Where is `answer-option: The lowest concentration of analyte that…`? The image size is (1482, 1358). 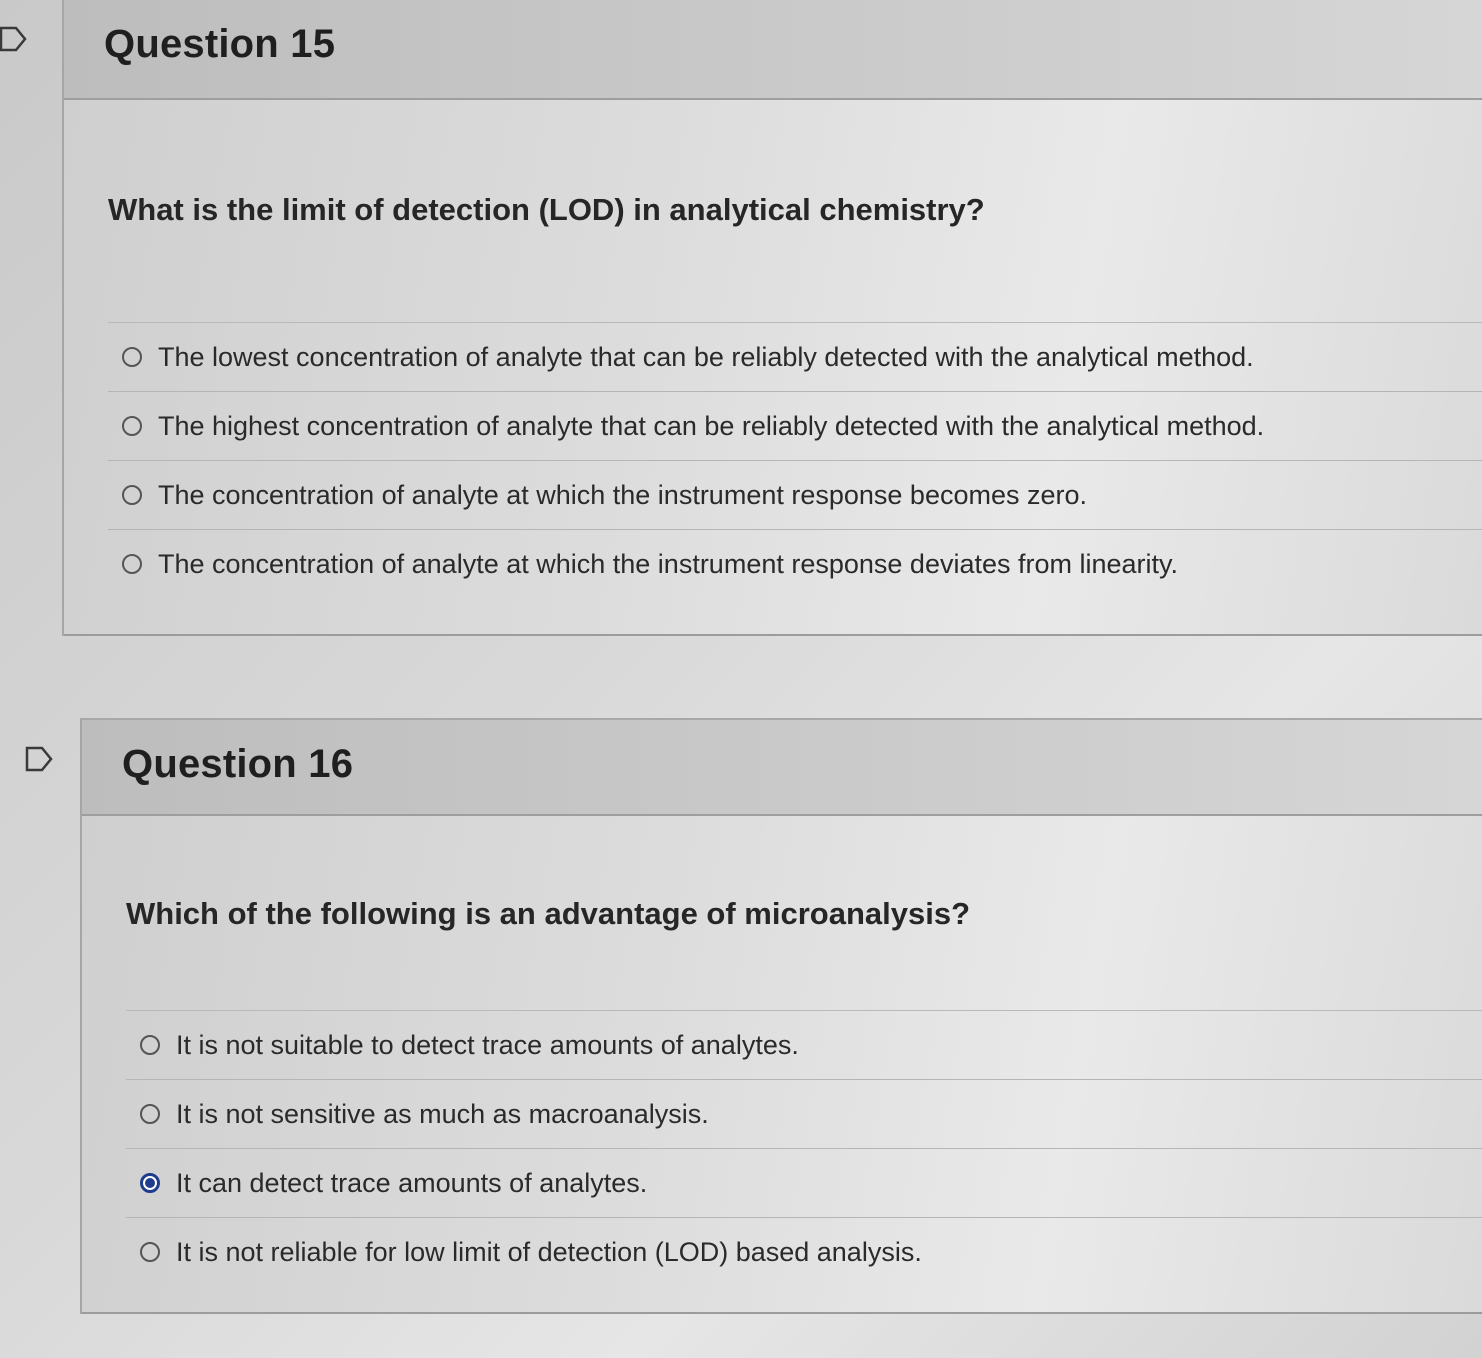
answer-option: The lowest concentration of analyte that… is located at coordinates (795, 357).